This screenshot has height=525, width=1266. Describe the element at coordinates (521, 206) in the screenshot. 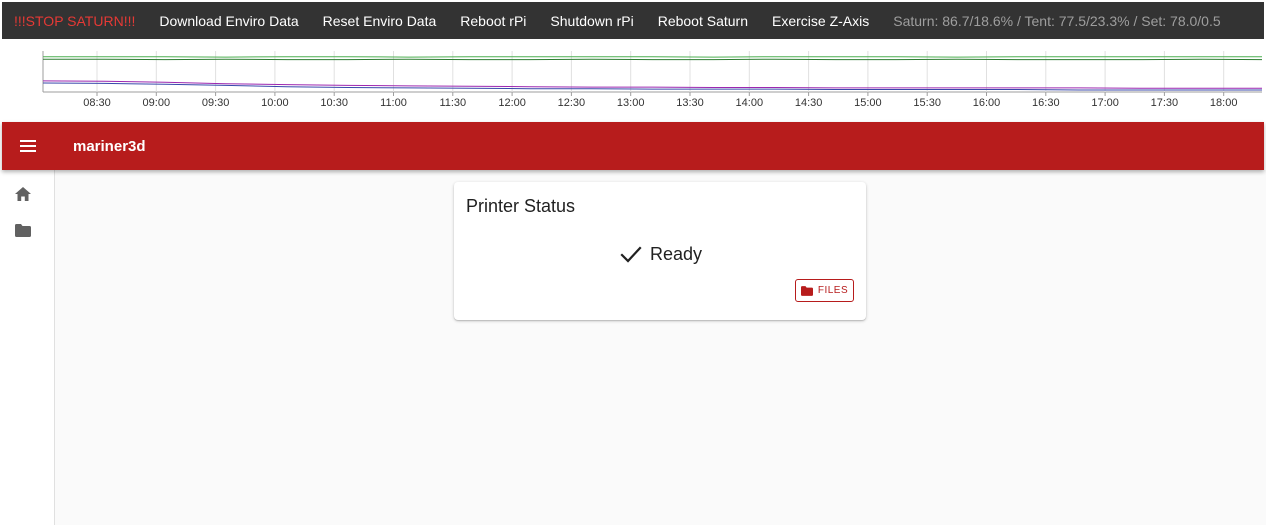

I see `card-title: Printer Status` at that location.